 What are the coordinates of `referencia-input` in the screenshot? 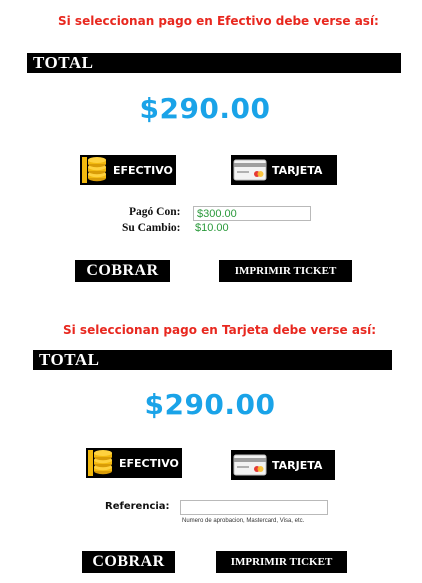 It's located at (254, 507).